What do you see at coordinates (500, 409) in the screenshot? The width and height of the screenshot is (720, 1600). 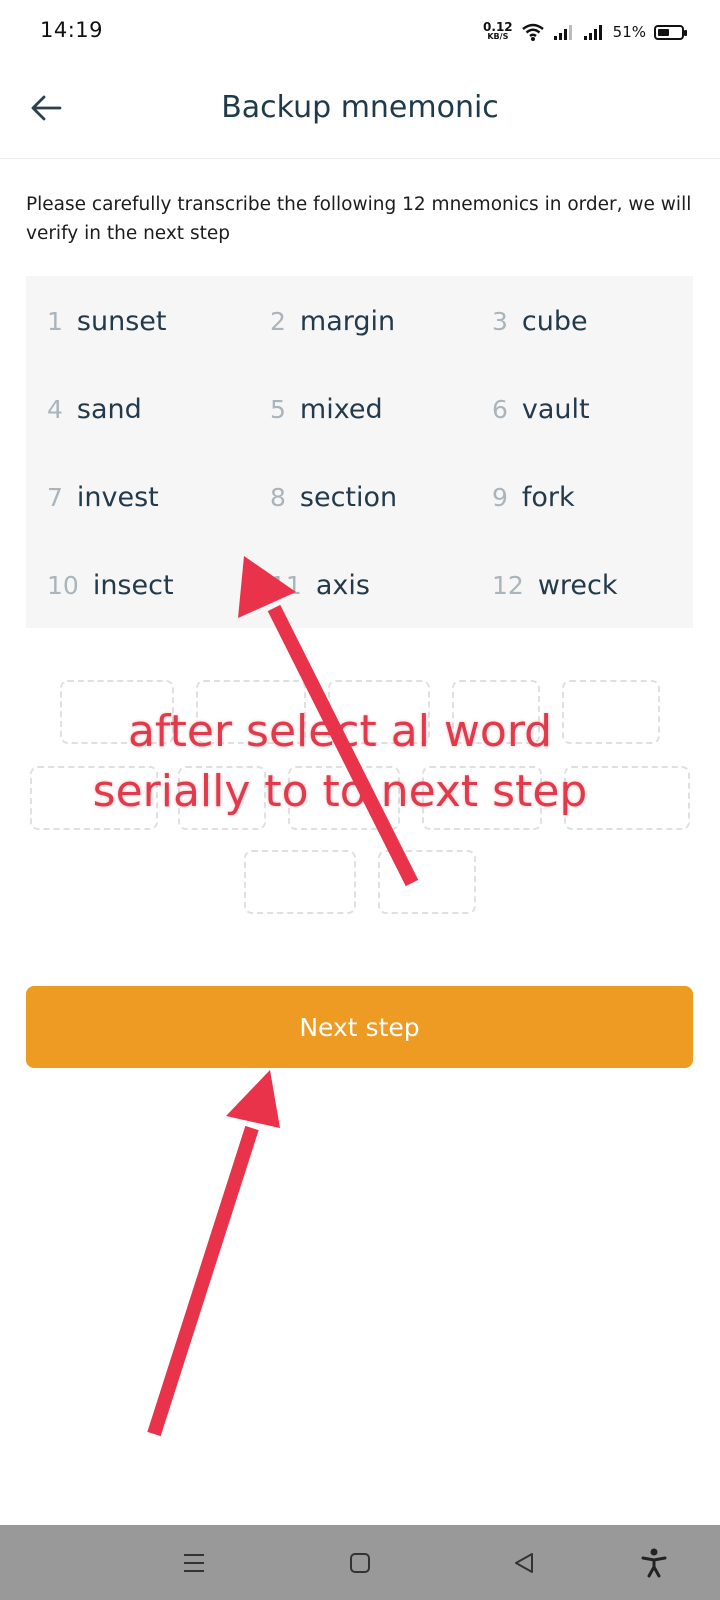 I see `mnemonic-number: 6` at bounding box center [500, 409].